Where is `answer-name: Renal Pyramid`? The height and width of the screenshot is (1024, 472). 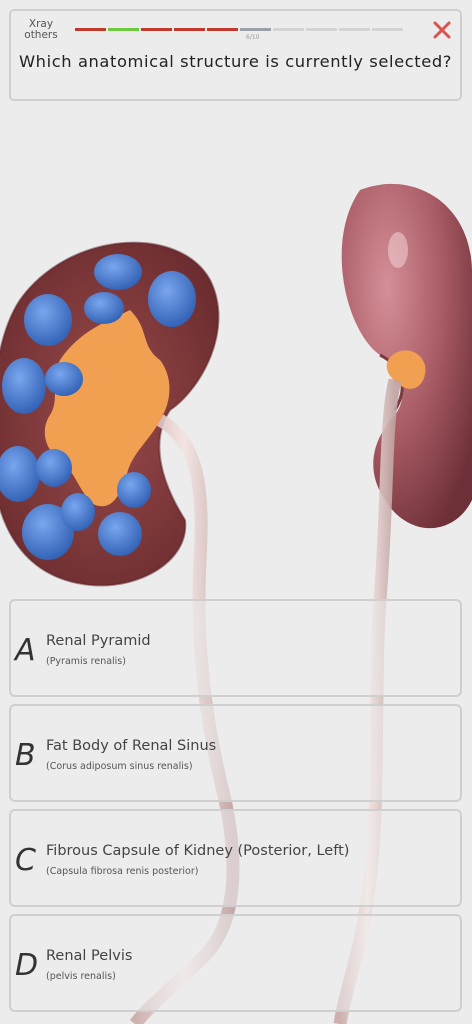 answer-name: Renal Pyramid is located at coordinates (98, 641).